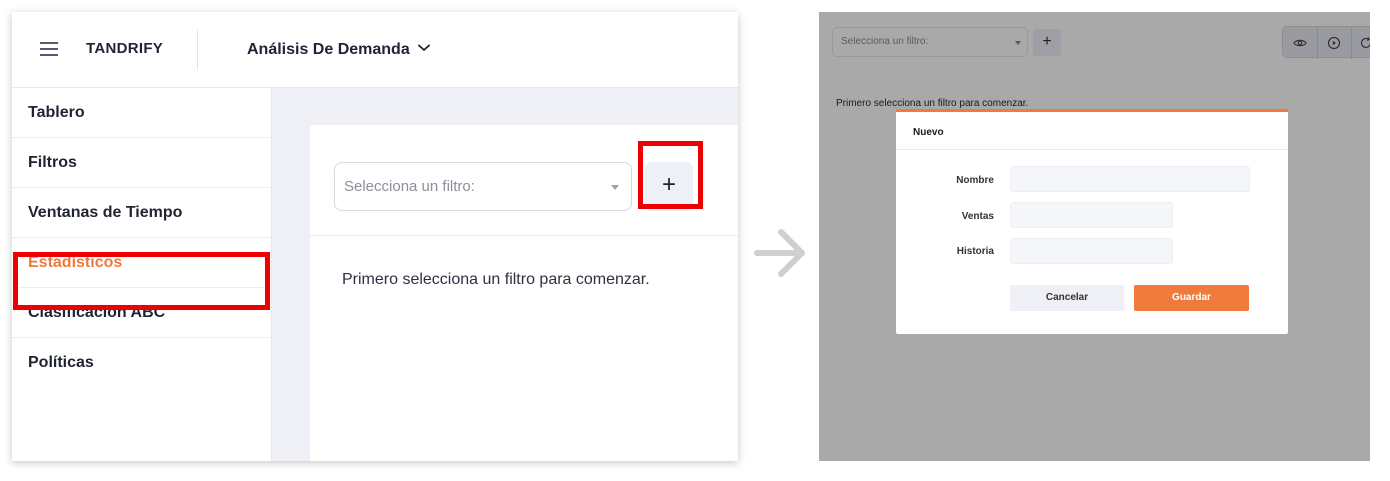 The width and height of the screenshot is (1390, 481). What do you see at coordinates (1067, 298) in the screenshot?
I see `cancel-button: Cancelar` at bounding box center [1067, 298].